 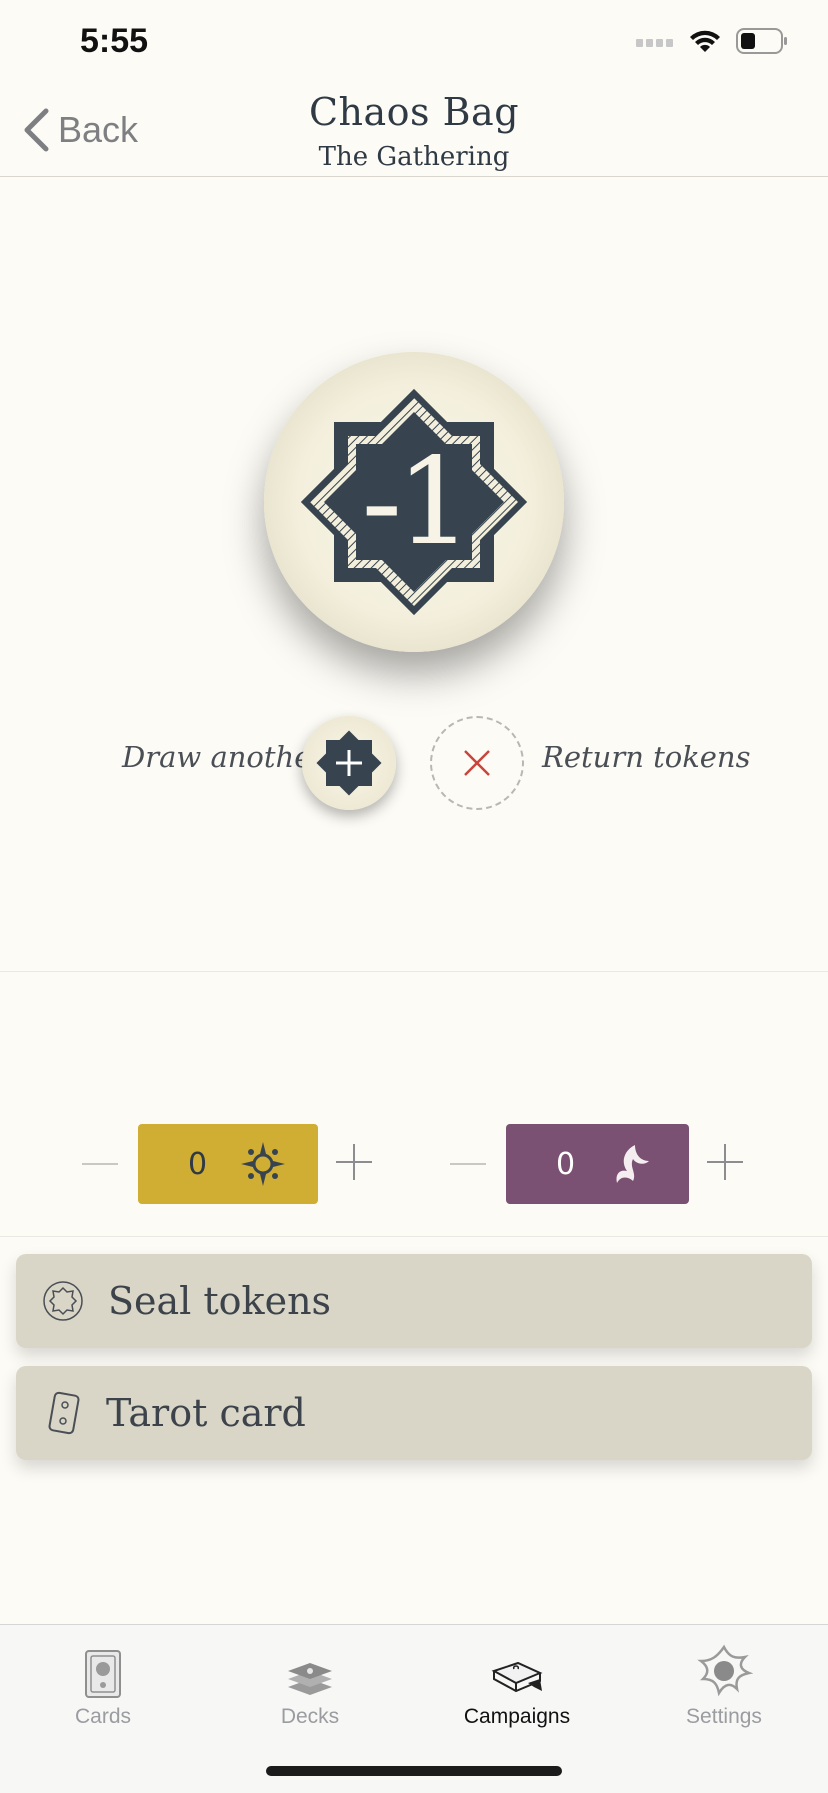 I want to click on settings-icon, so click(x=725, y=1670).